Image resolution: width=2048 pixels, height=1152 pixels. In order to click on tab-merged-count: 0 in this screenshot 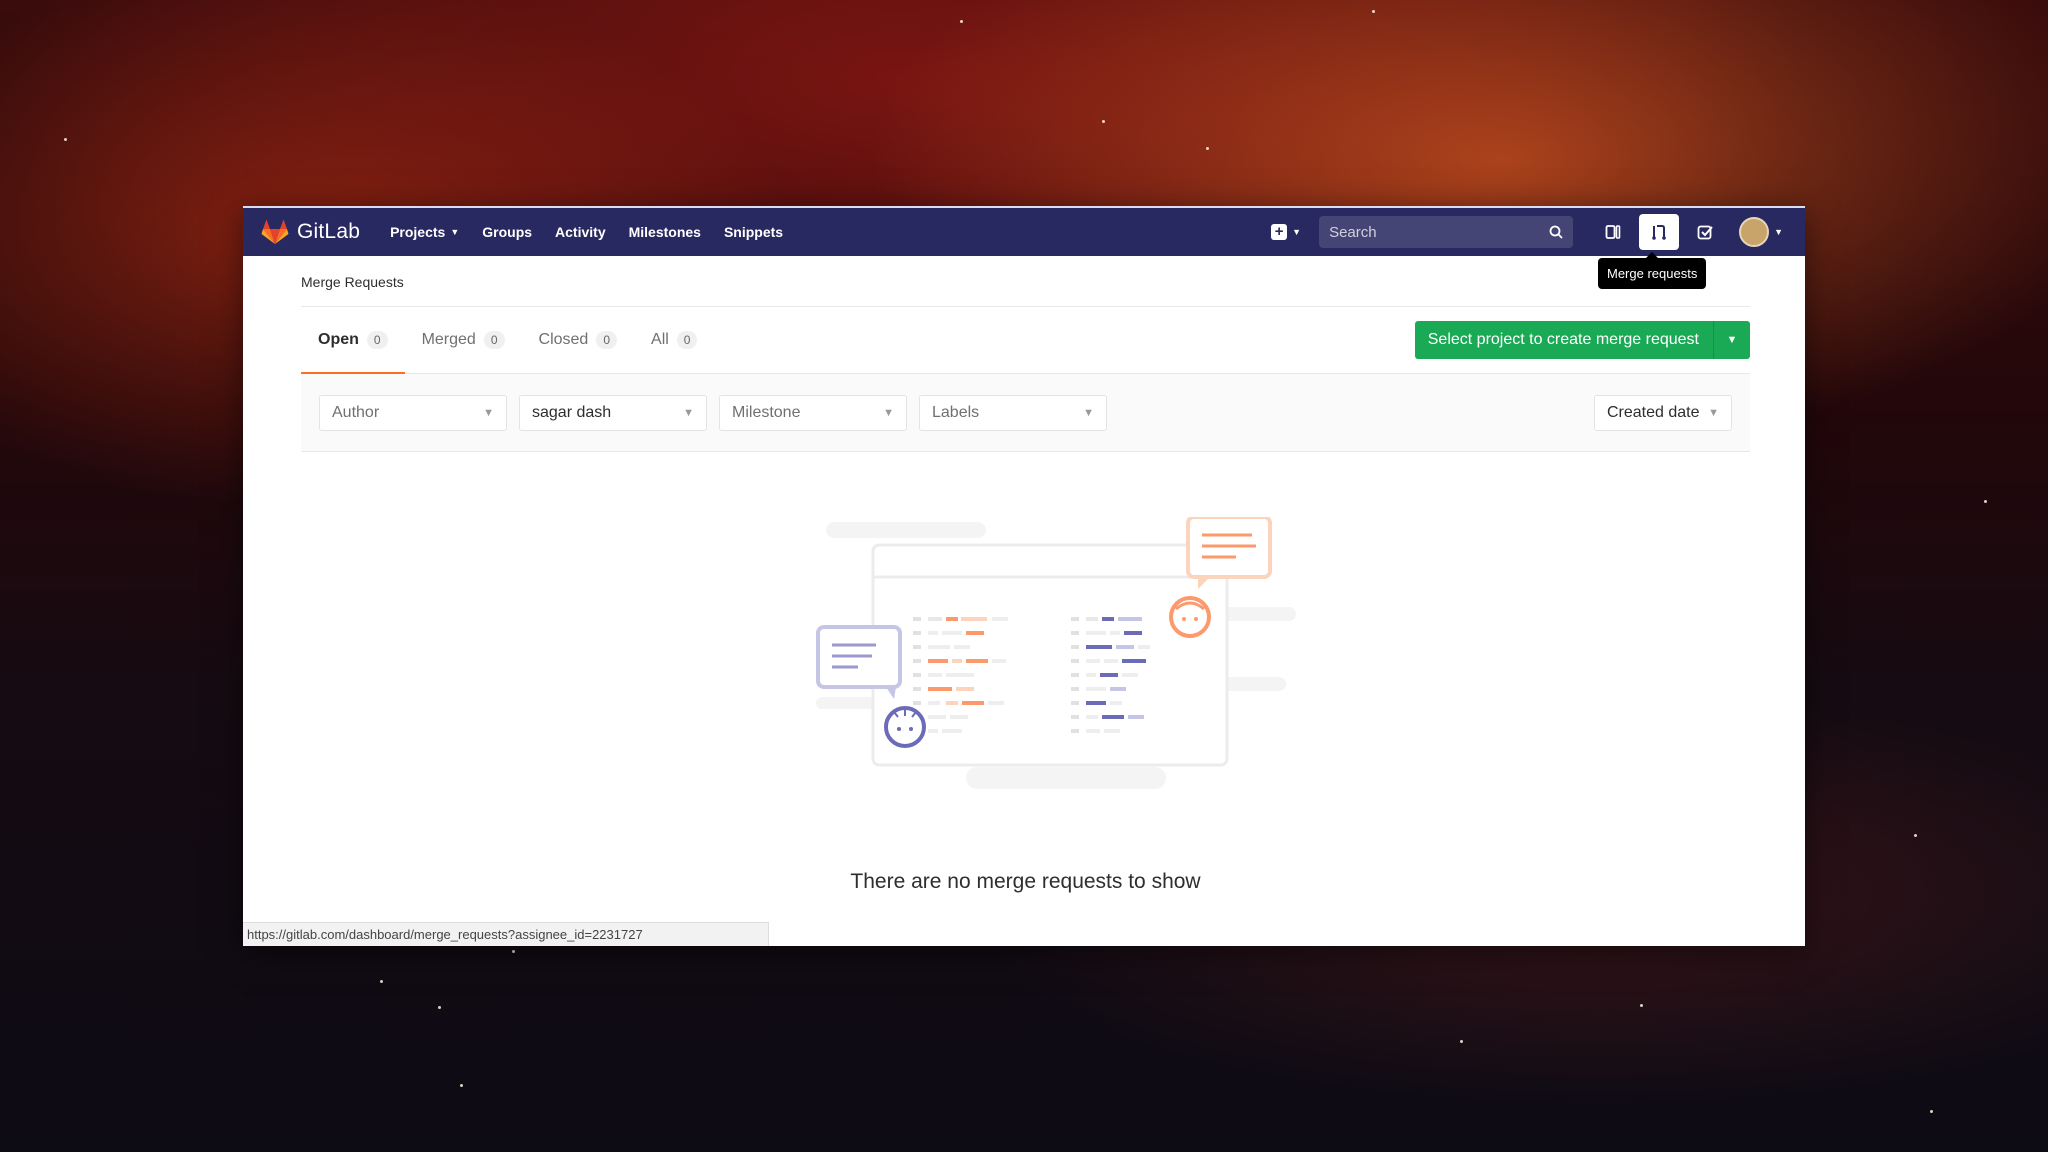, I will do `click(494, 340)`.